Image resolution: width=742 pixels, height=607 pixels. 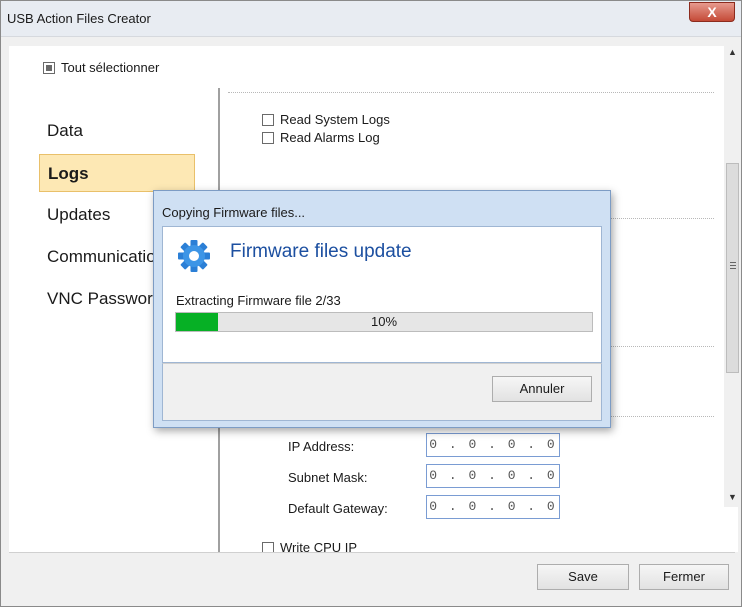 I want to click on progress-status-text: Extracting Firmware file 2/33, so click(x=258, y=300).